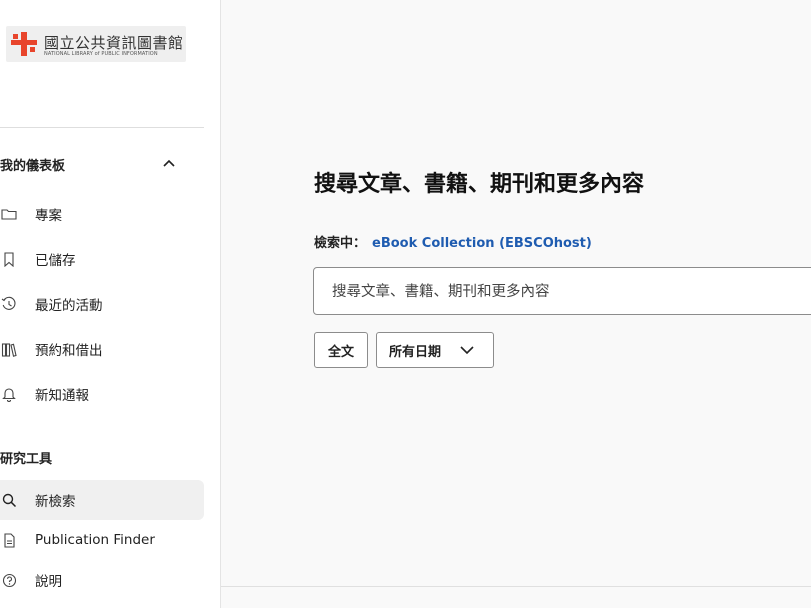  What do you see at coordinates (102, 394) in the screenshot?
I see `sidebar-item-alerts: 新知通報` at bounding box center [102, 394].